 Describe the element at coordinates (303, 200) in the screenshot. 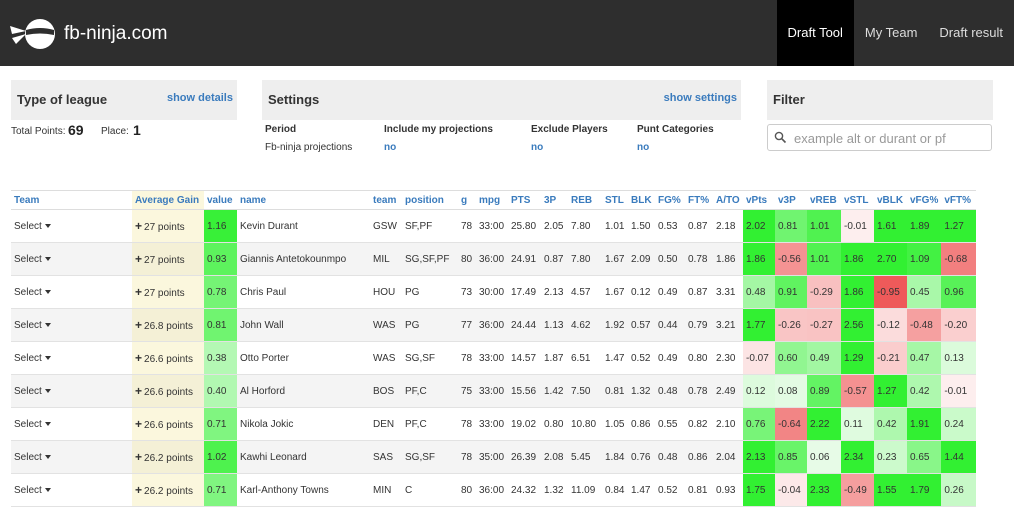

I see `col-header: name` at that location.